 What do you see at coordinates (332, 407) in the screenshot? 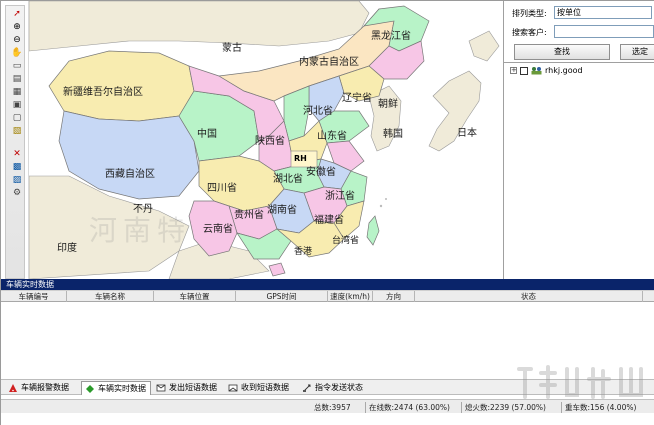
I see `status-total: 总数:3957` at bounding box center [332, 407].